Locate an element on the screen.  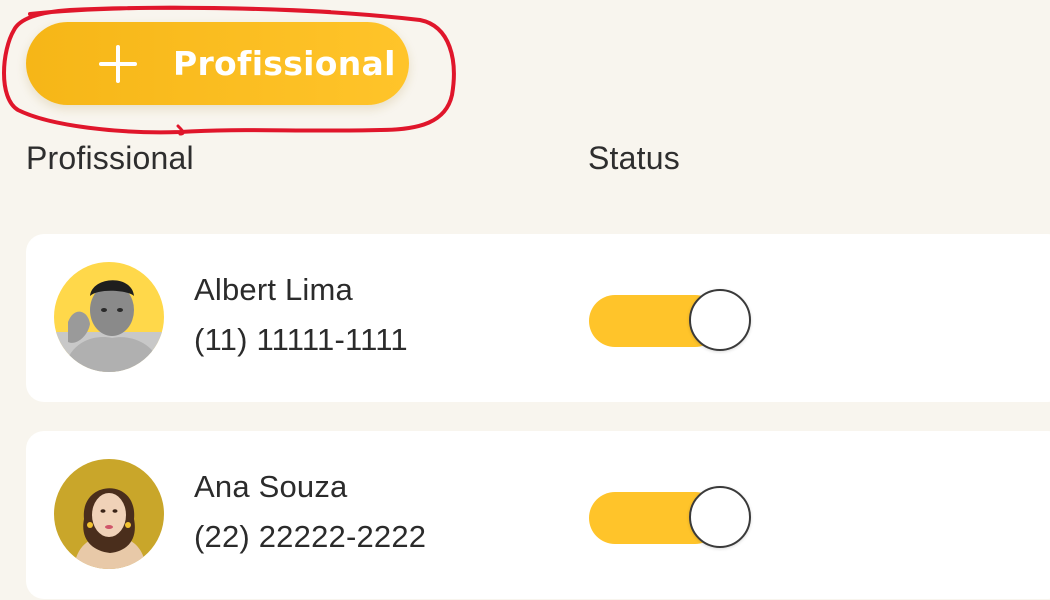
professional-phone: (11) 11111-1111 is located at coordinates (301, 339).